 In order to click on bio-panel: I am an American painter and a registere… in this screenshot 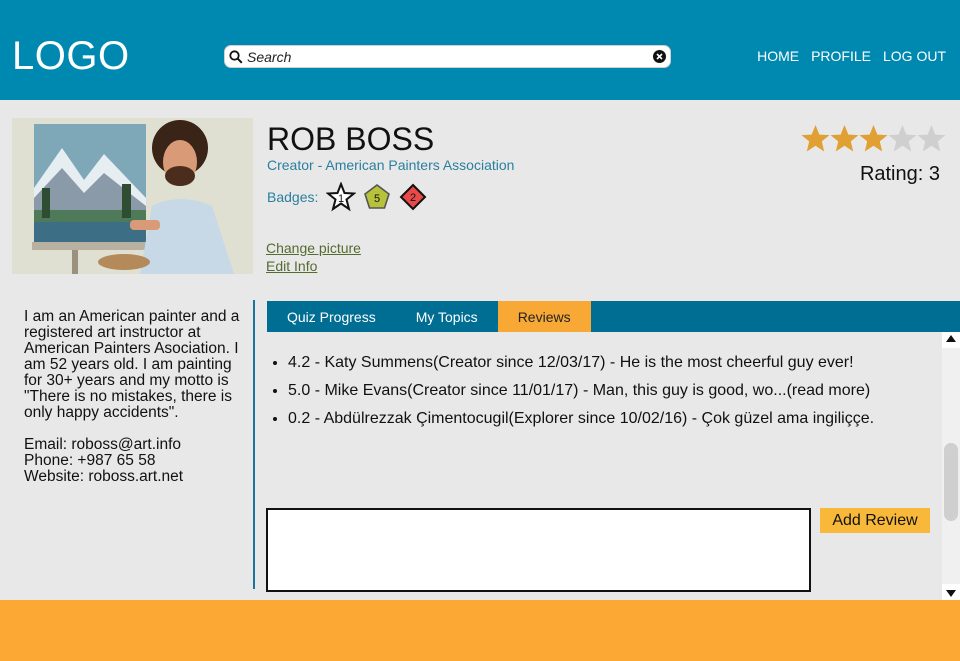, I will do `click(133, 397)`.